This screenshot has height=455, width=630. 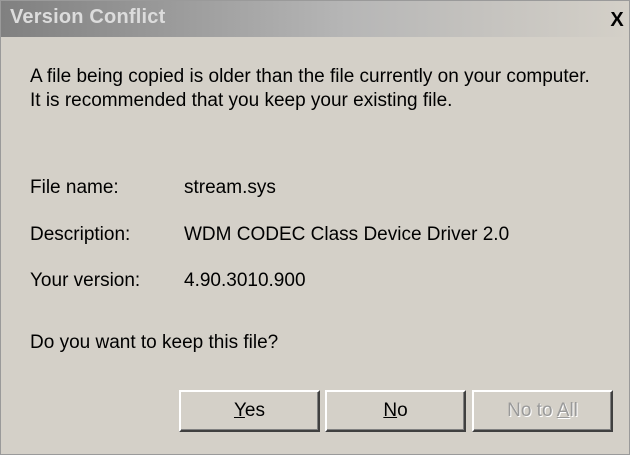 I want to click on no-button: No, so click(x=395, y=411).